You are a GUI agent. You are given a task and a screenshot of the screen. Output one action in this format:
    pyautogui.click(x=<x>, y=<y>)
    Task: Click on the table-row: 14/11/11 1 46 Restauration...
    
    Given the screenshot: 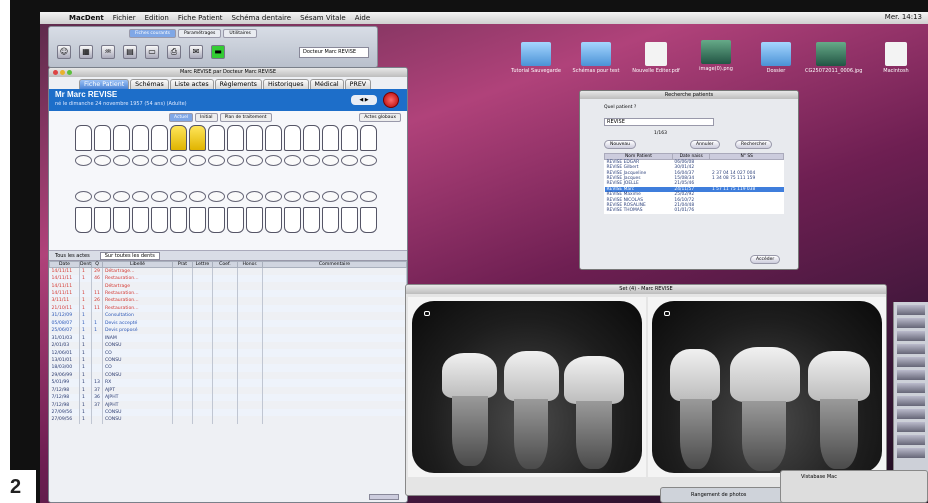 What is the action you would take?
    pyautogui.click(x=228, y=278)
    